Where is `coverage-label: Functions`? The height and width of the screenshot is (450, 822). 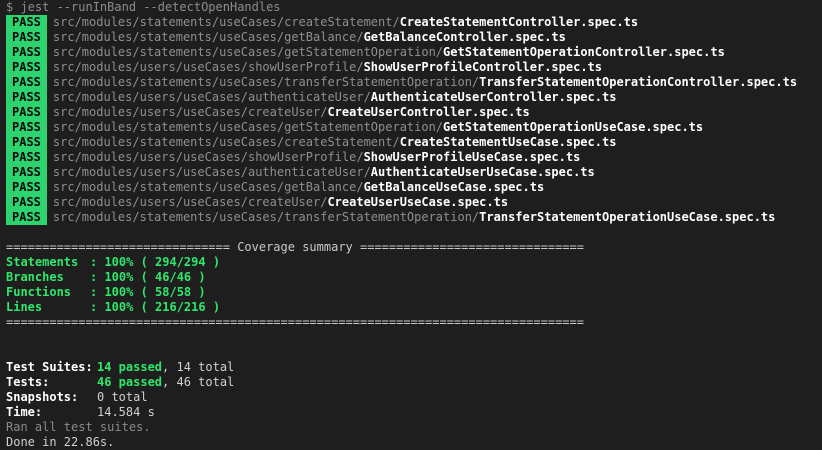 coverage-label: Functions is located at coordinates (39, 292).